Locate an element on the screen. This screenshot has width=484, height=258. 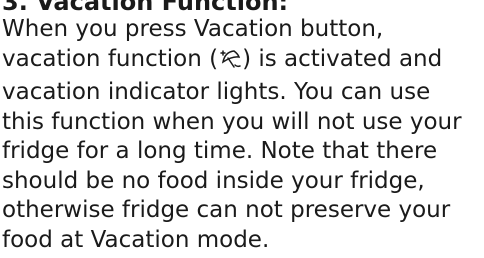
paragraph-line-3: vacation indicator lights. You can use is located at coordinates (216, 92).